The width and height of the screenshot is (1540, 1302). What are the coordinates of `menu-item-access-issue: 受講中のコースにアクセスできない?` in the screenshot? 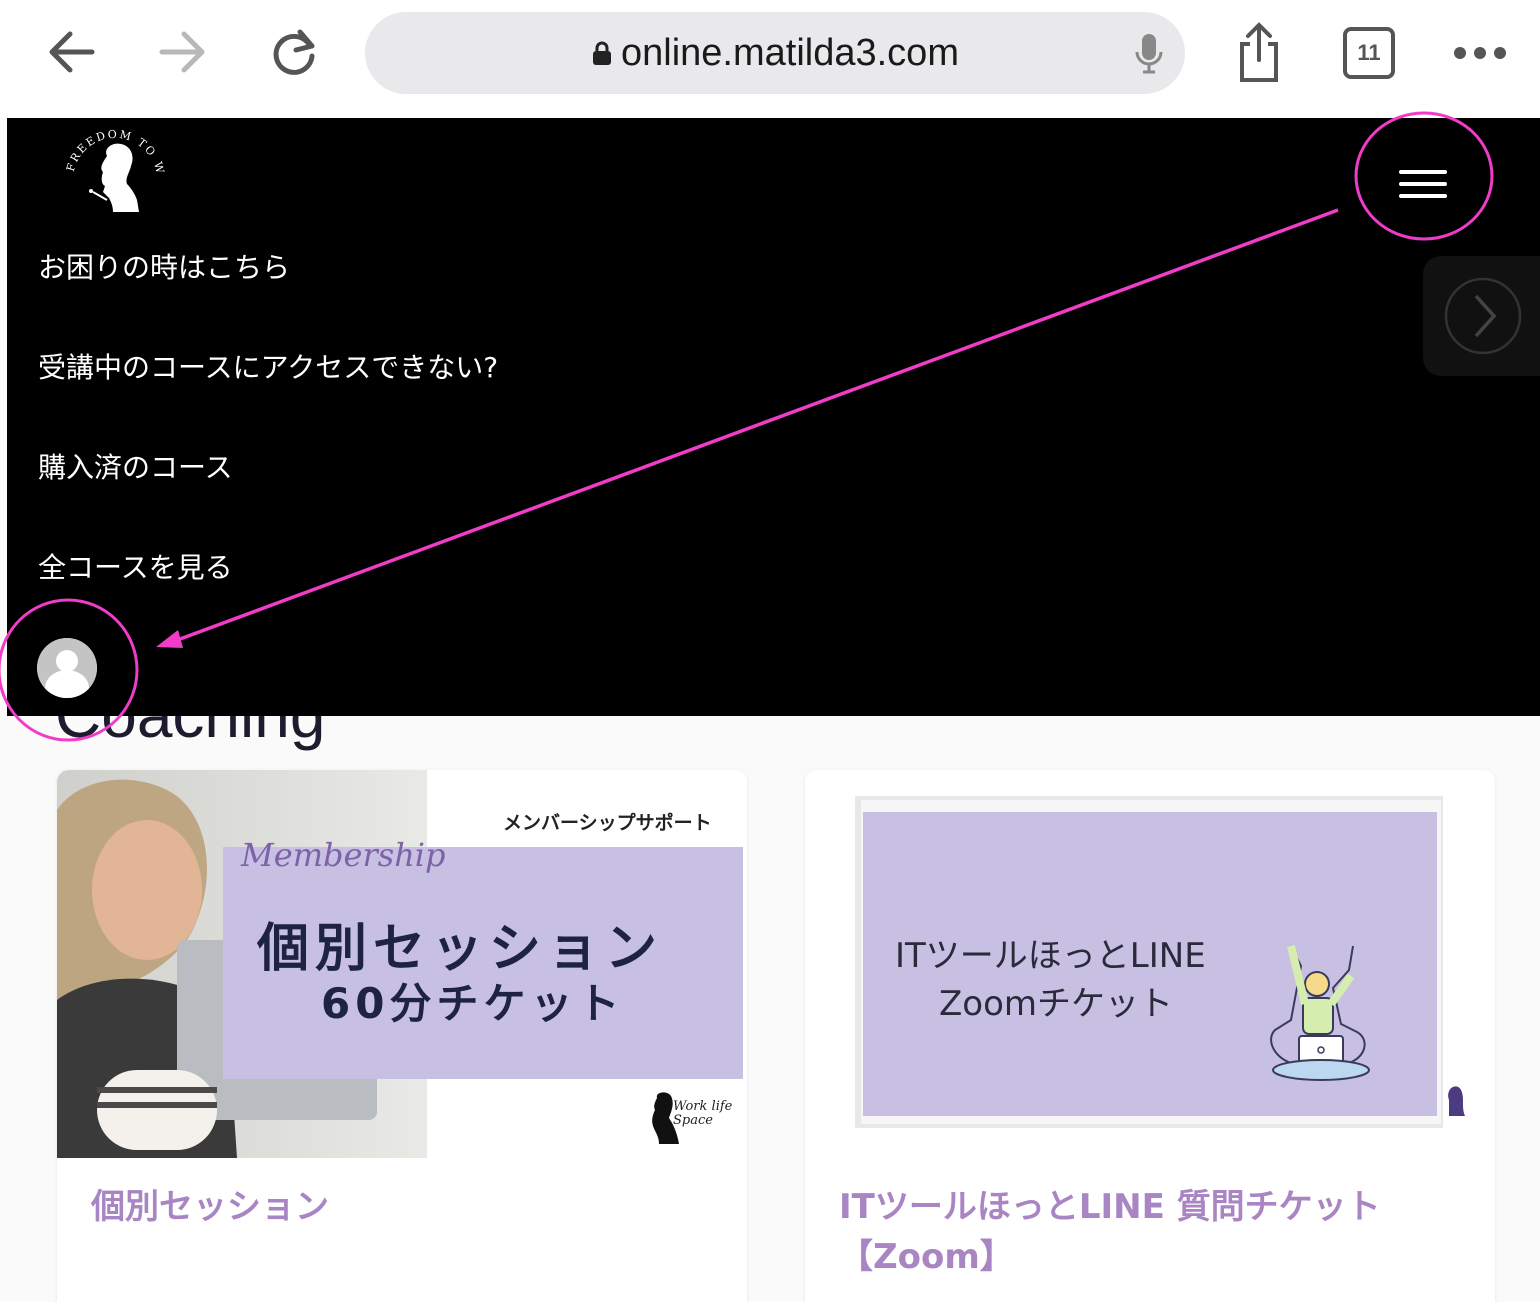 It's located at (268, 366).